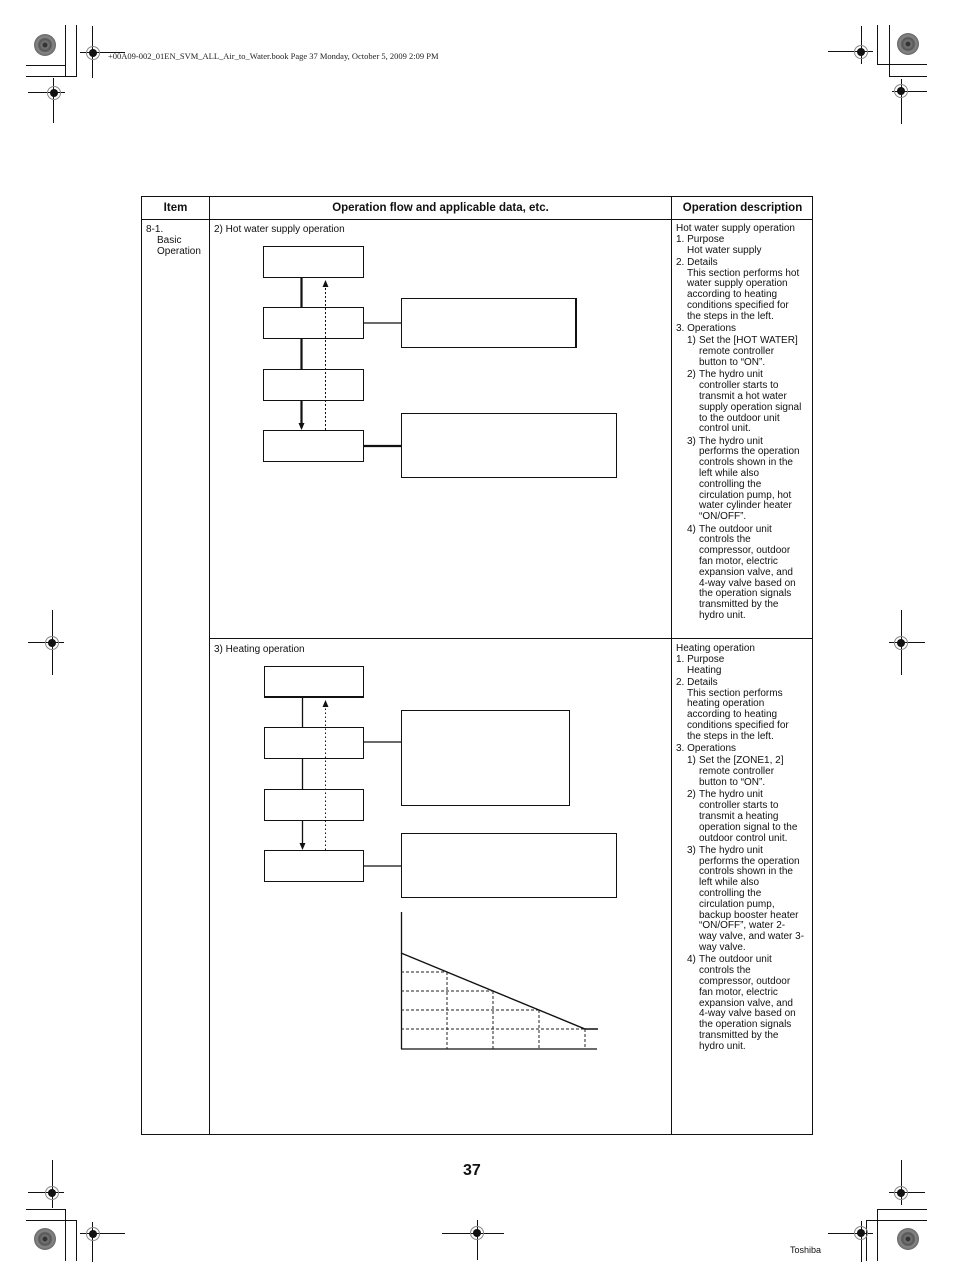 This screenshot has height=1286, width=954. I want to click on heating-curve-graph, so click(499, 981).